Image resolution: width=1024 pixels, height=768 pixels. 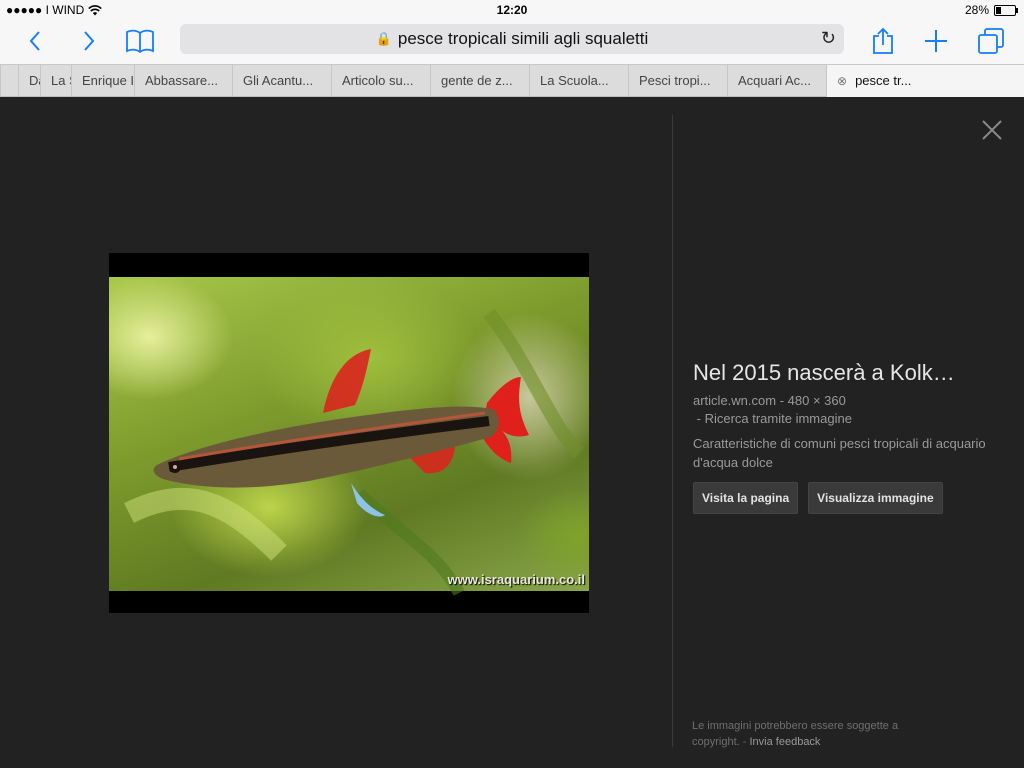 I want to click on bookmarks-button, so click(x=140, y=41).